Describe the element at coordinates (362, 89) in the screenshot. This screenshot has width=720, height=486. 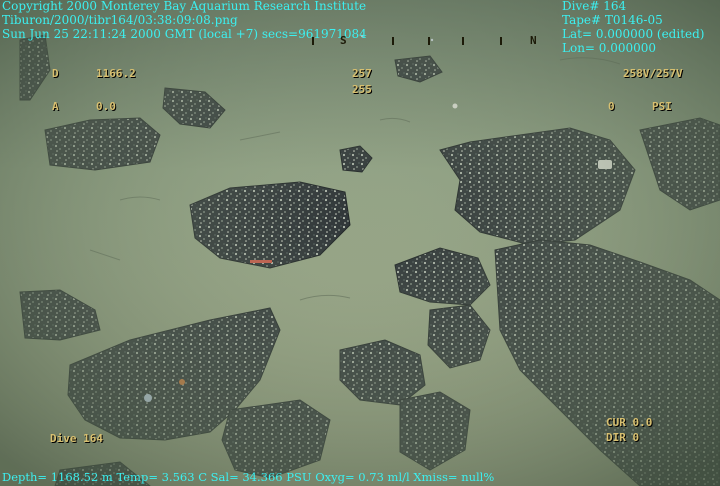
I see `heading-2: 255` at that location.